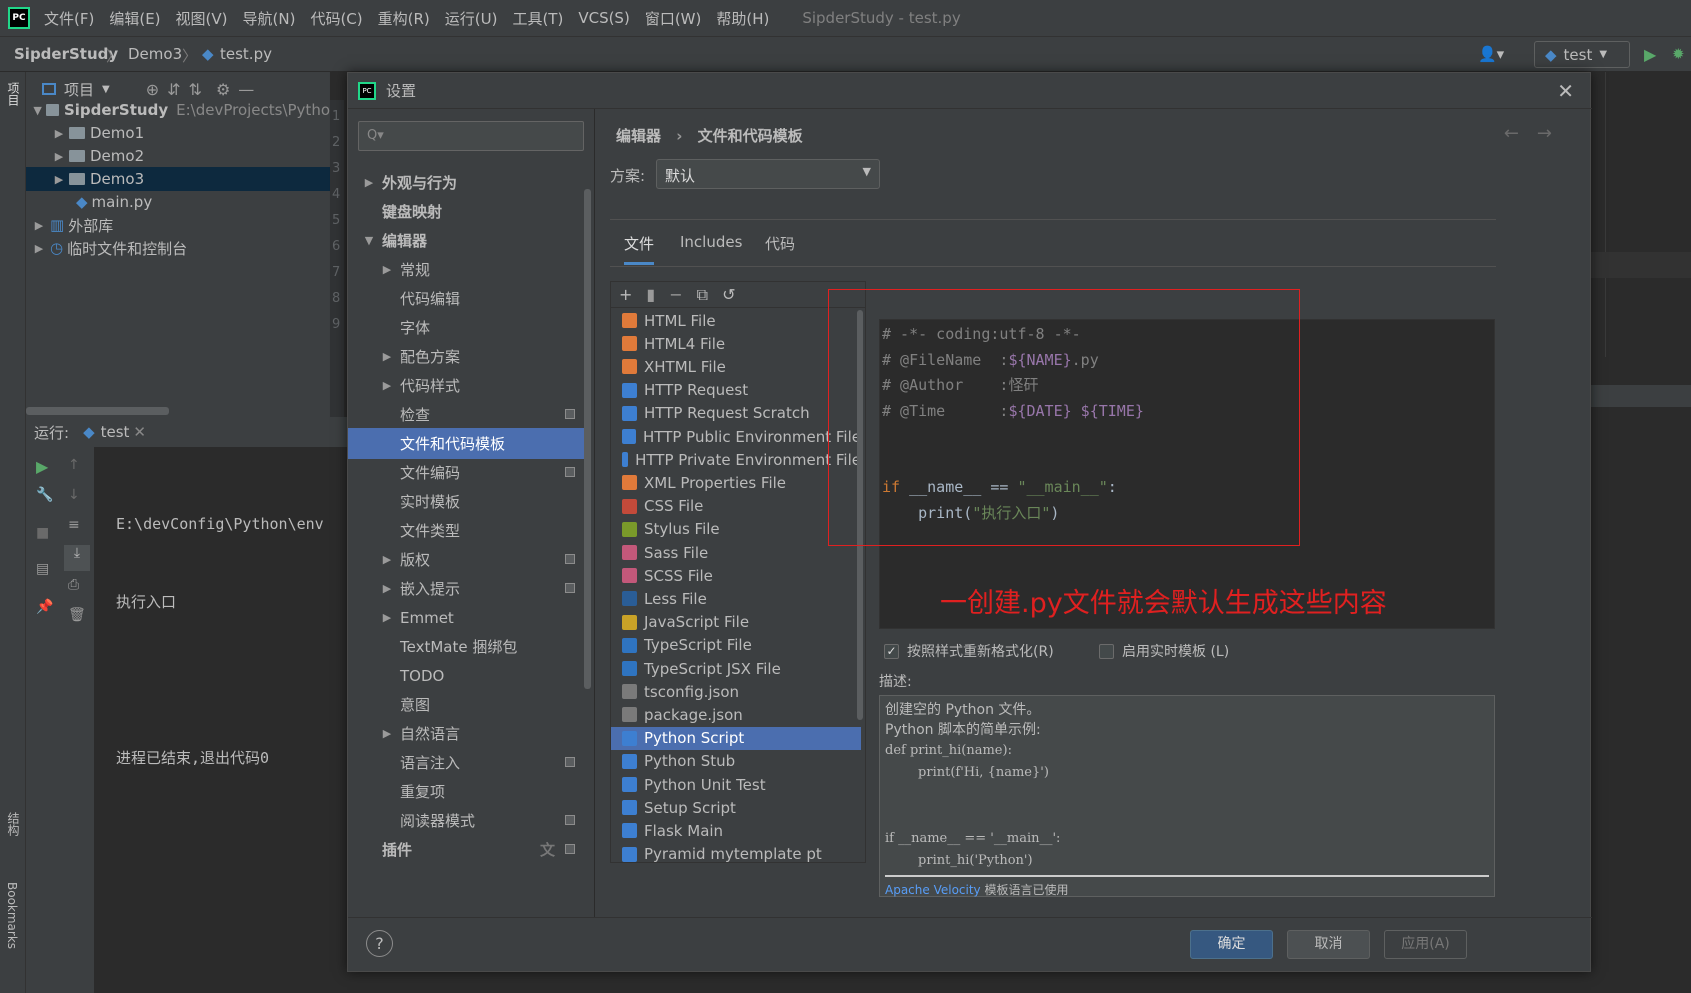 The height and width of the screenshot is (993, 1691). What do you see at coordinates (736, 552) in the screenshot?
I see `template-item: Sass File` at bounding box center [736, 552].